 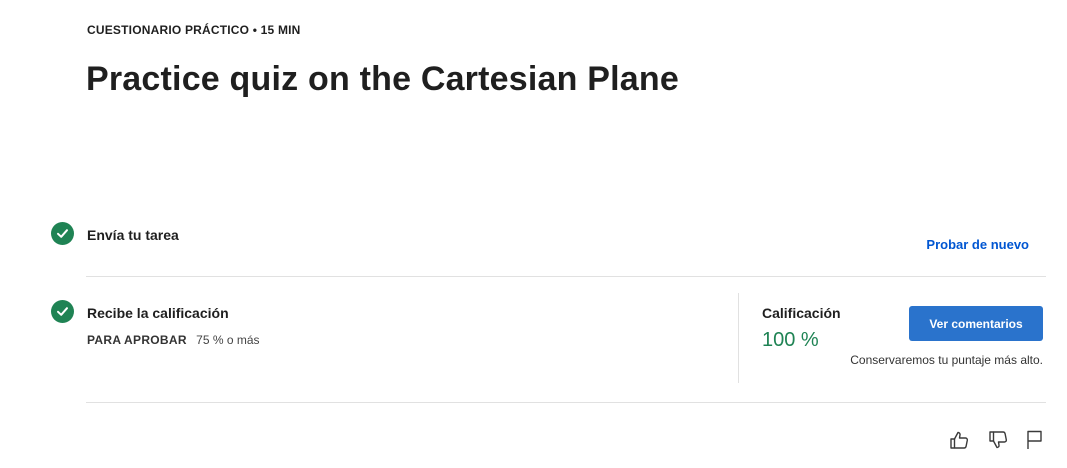 I want to click on pass-value: 75 % o más, so click(x=228, y=340).